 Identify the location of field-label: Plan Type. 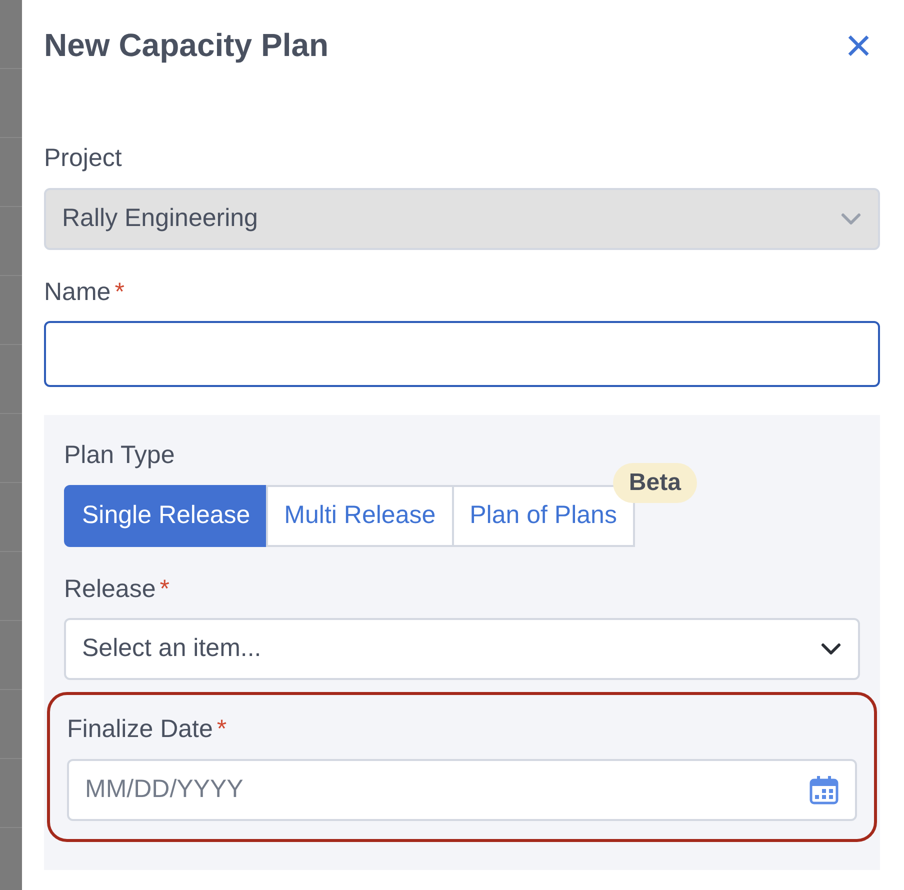
(119, 455).